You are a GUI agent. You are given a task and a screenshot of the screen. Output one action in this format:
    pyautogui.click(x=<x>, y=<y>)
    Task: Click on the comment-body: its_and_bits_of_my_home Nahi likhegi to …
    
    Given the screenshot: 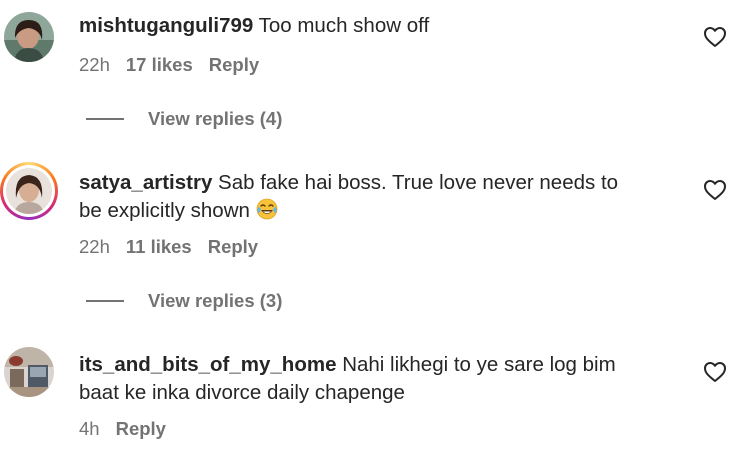 What is the action you would take?
    pyautogui.click(x=379, y=379)
    